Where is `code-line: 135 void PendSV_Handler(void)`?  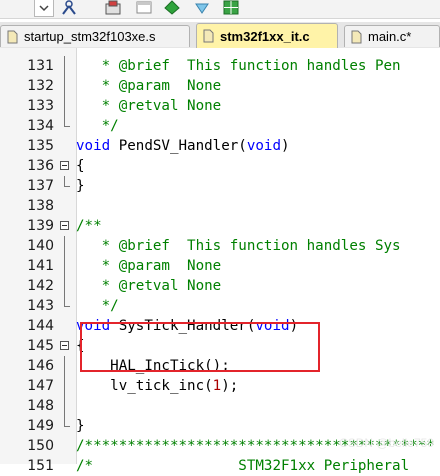
code-line: 135 void PendSV_Handler(void) is located at coordinates (220, 146).